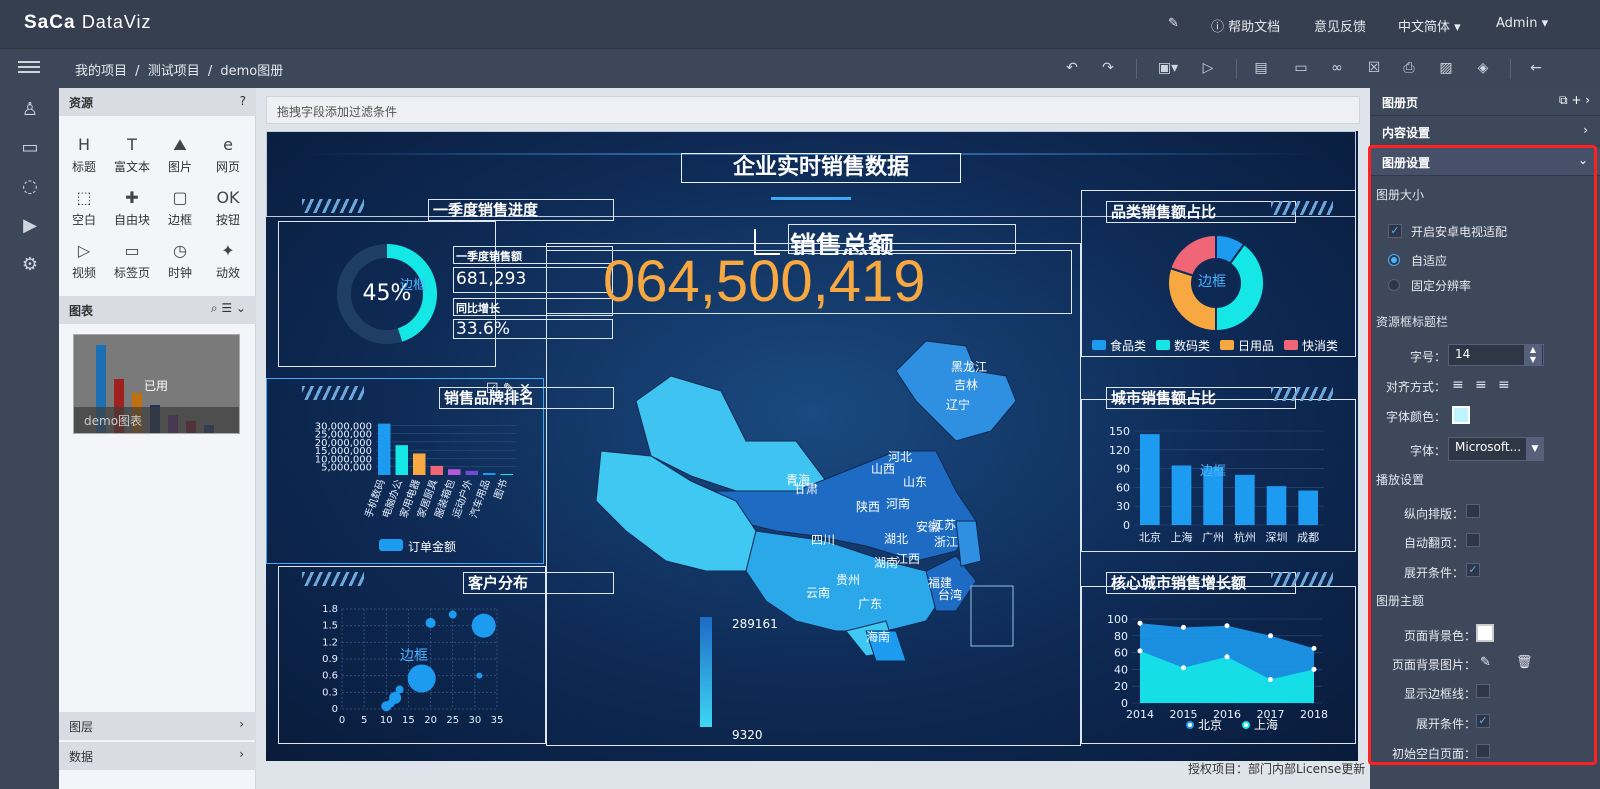 Image resolution: width=1600 pixels, height=789 pixels. What do you see at coordinates (1446, 68) in the screenshot?
I see `image-icon: ▨` at bounding box center [1446, 68].